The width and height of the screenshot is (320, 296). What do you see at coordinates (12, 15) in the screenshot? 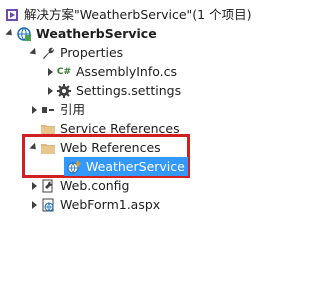
I see `solution-icon` at bounding box center [12, 15].